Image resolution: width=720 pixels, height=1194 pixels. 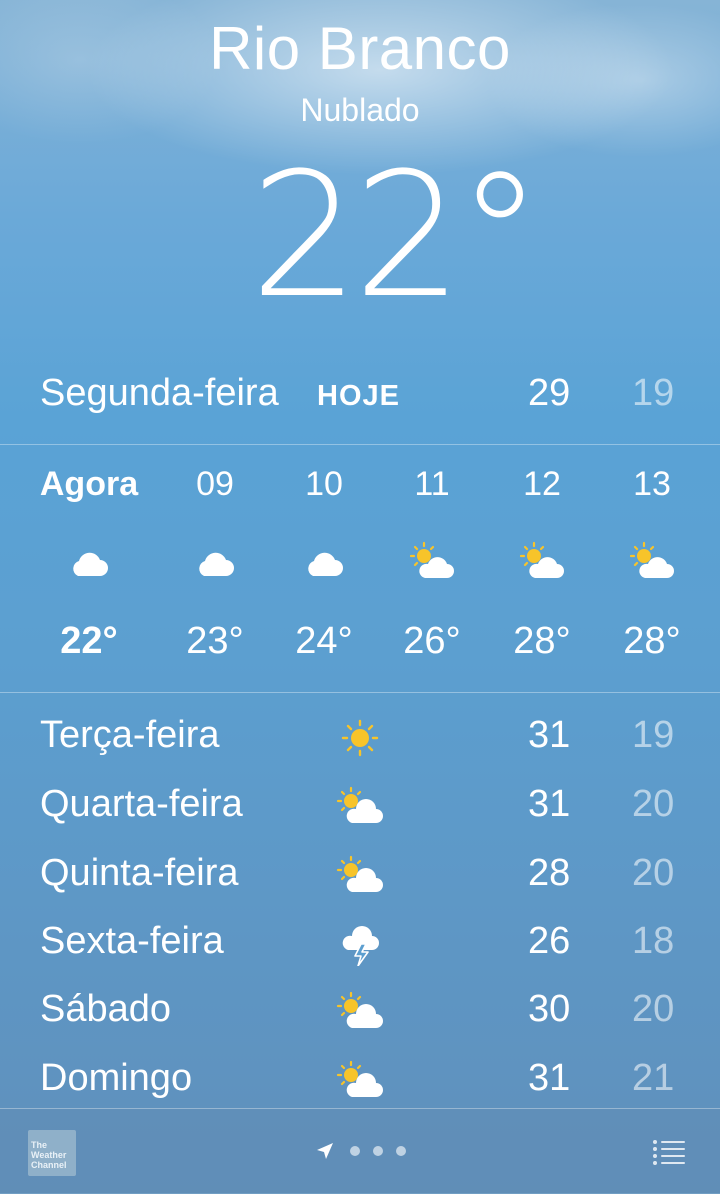 I want to click on hour-temp: 26°, so click(x=432, y=641).